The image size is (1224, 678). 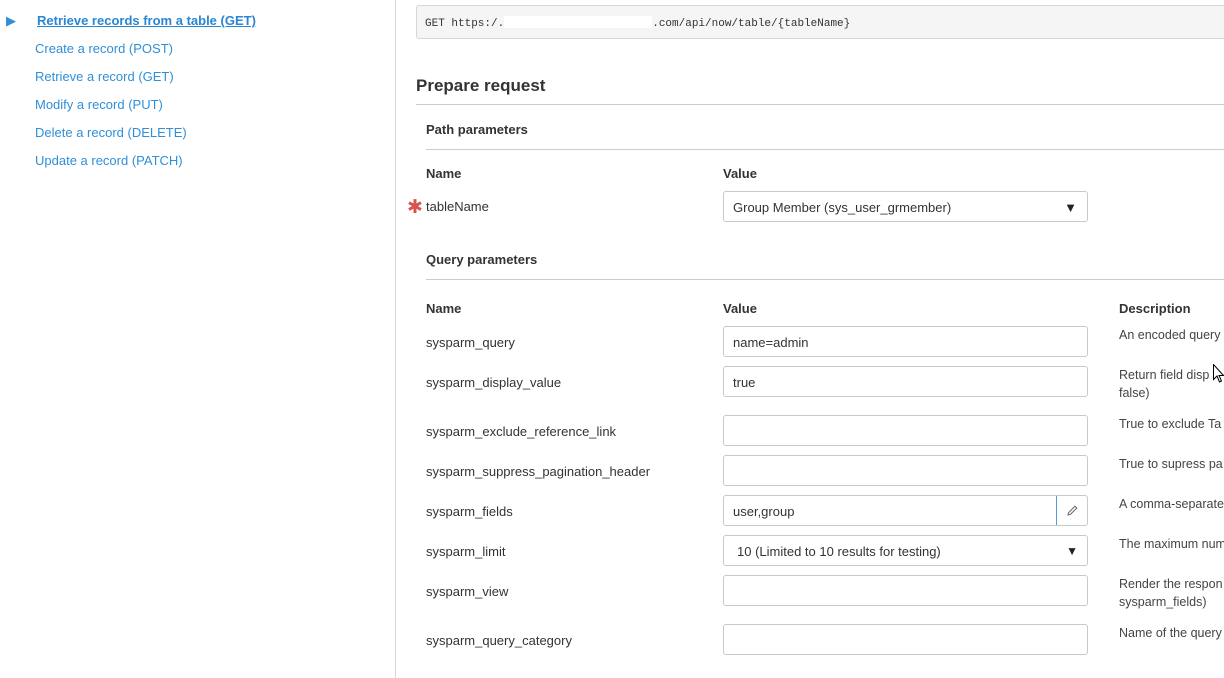 What do you see at coordinates (521, 431) in the screenshot?
I see `param-sysparm-exclude-reference-link: sysparm_exclude_reference_link` at bounding box center [521, 431].